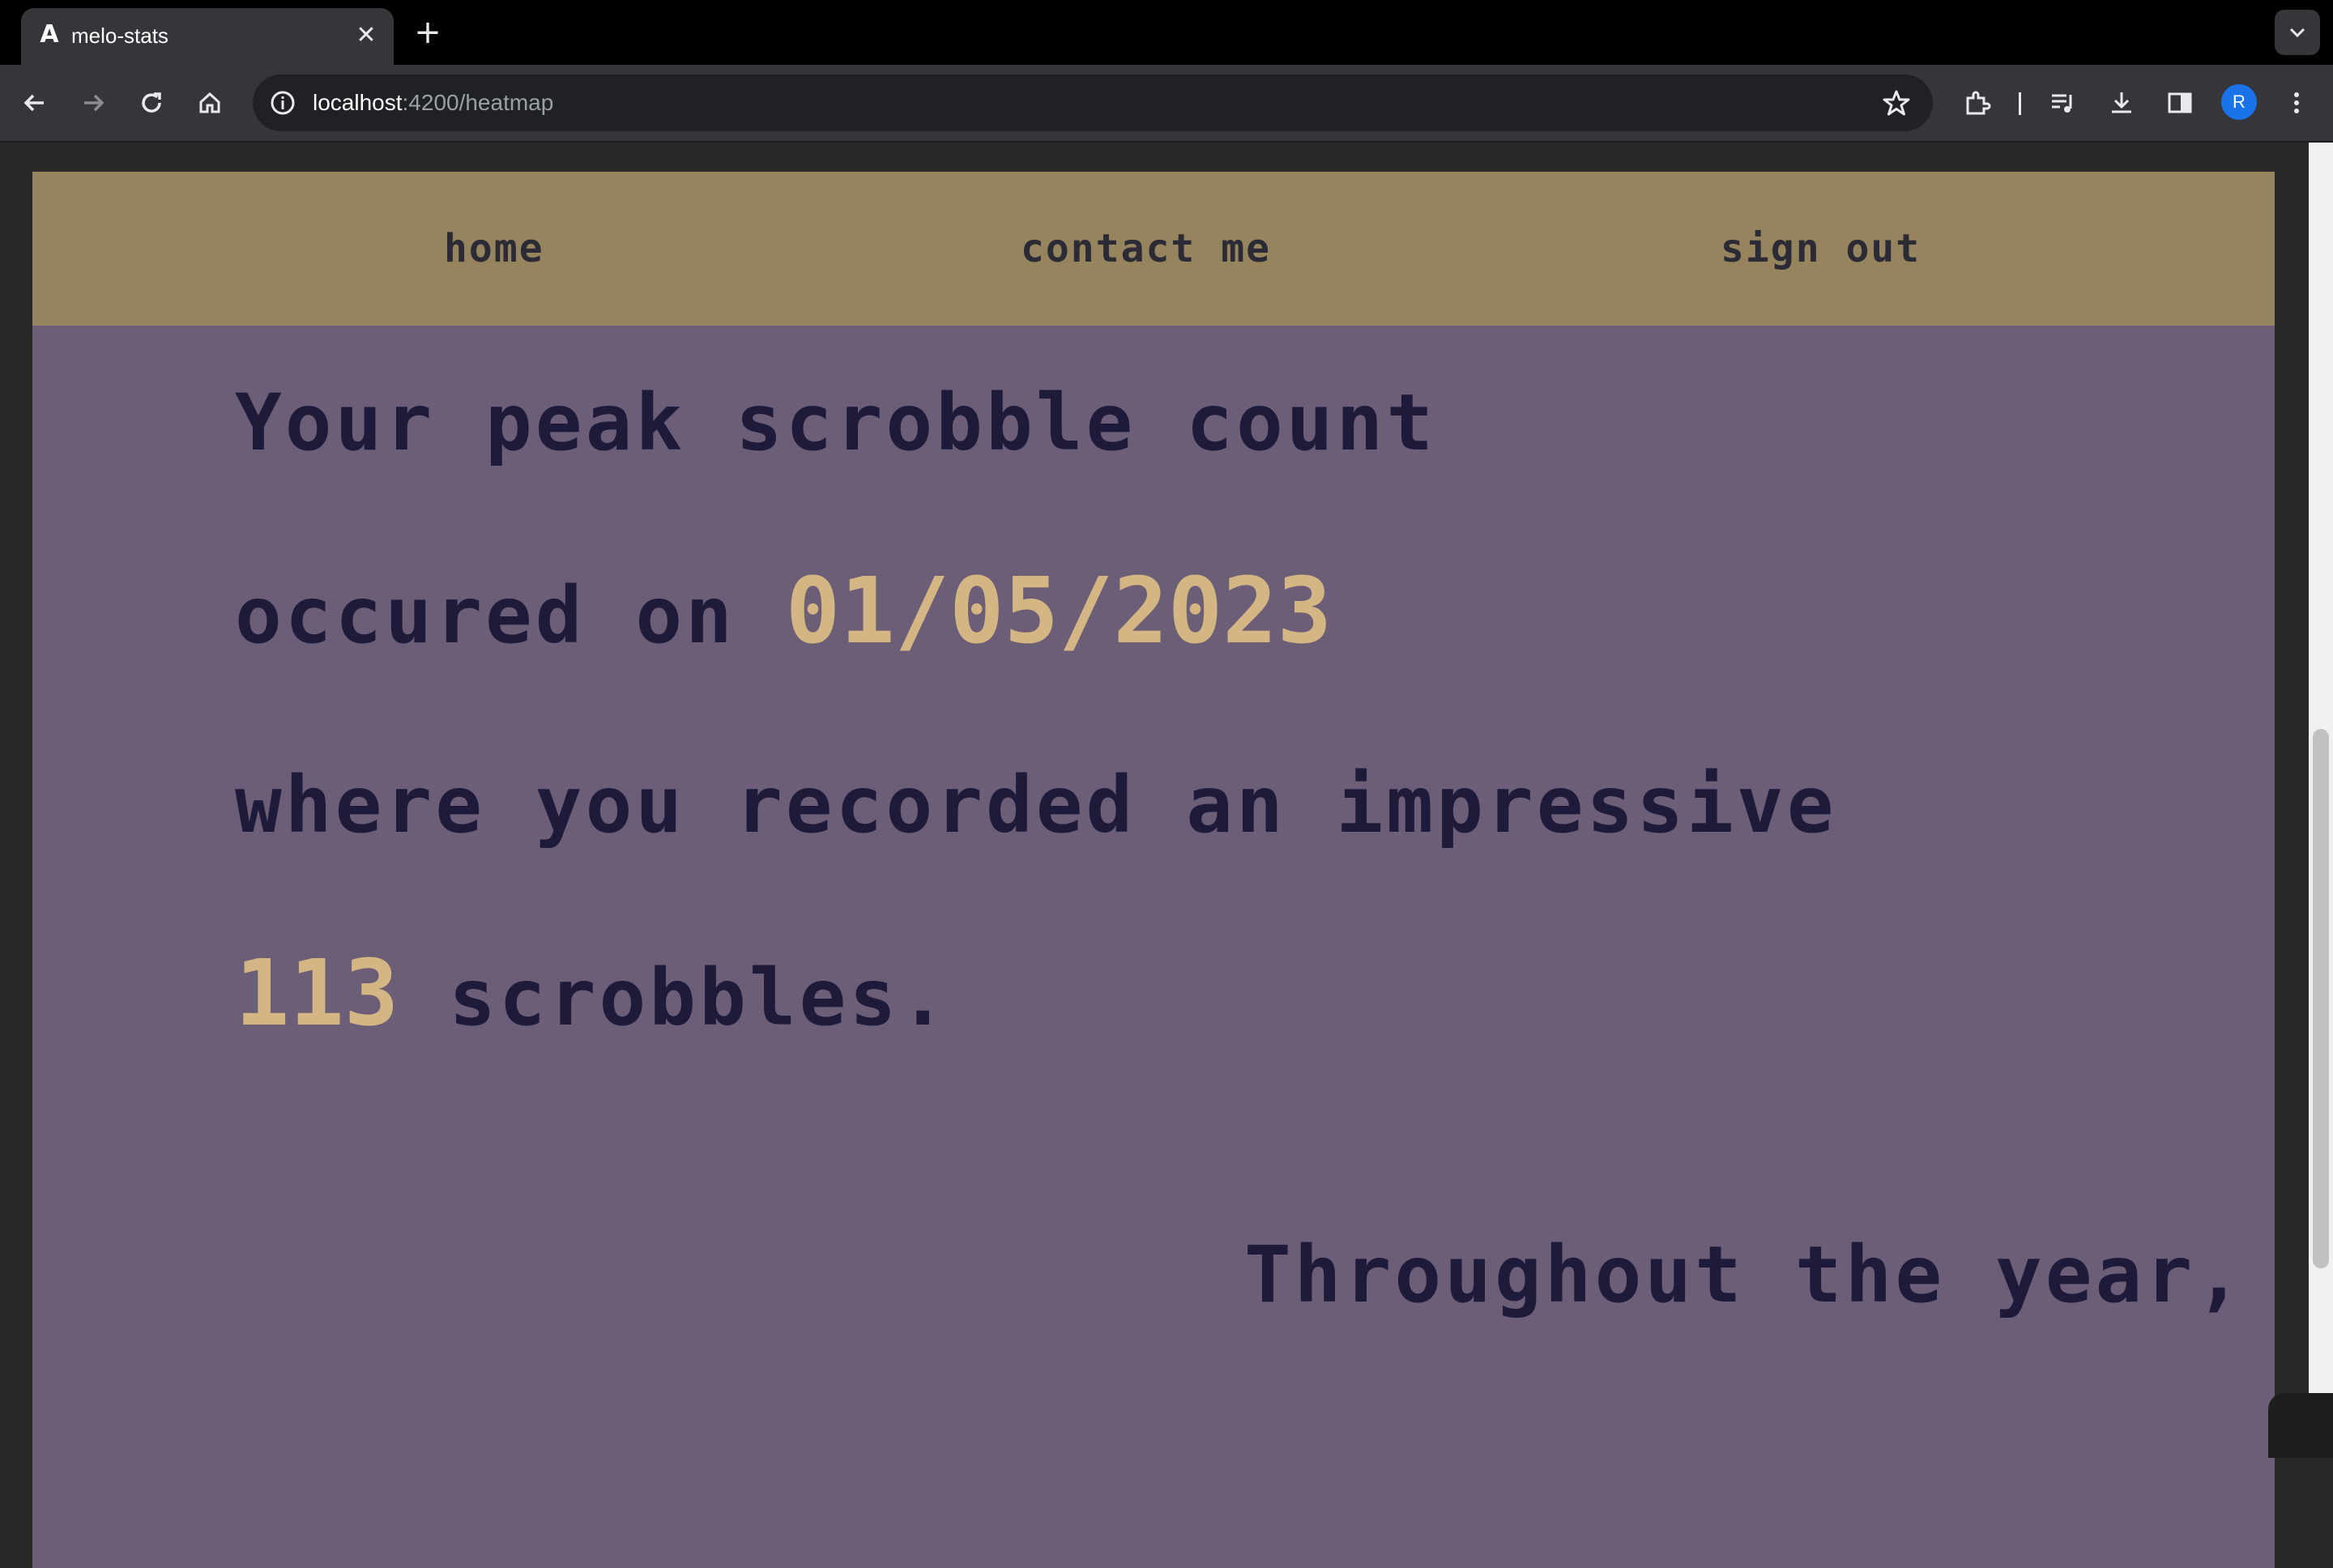 This screenshot has height=1568, width=2333. Describe the element at coordinates (1146, 249) in the screenshot. I see `nav-contact-link: contact me` at that location.